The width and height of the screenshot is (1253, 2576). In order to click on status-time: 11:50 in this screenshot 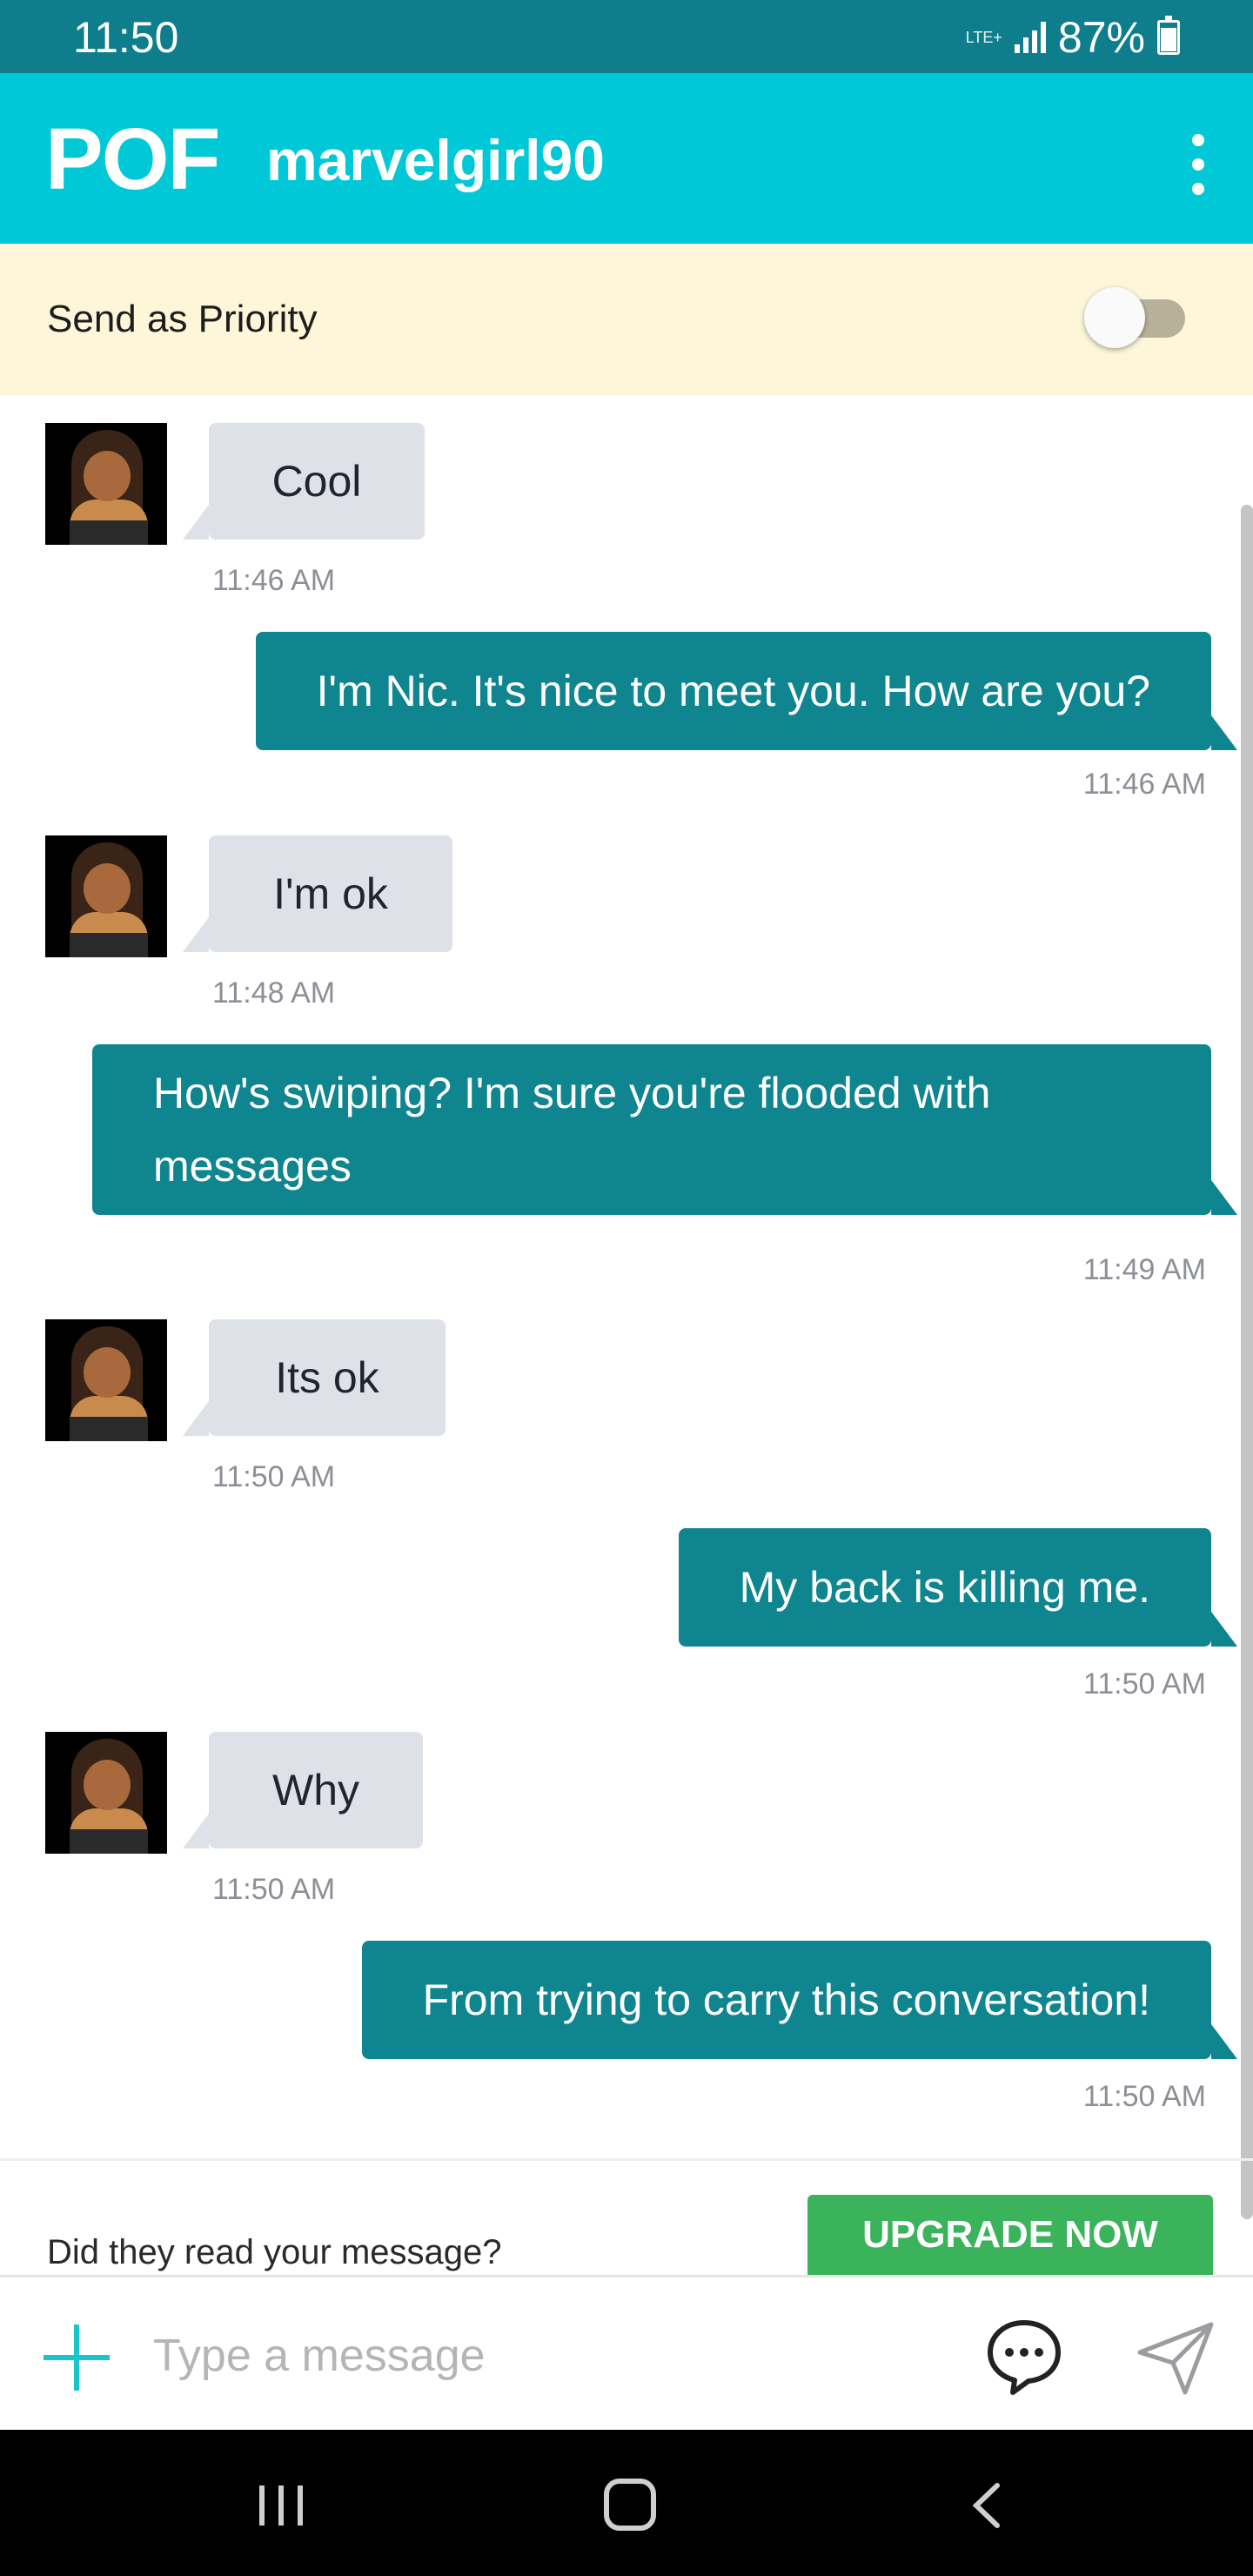, I will do `click(126, 37)`.